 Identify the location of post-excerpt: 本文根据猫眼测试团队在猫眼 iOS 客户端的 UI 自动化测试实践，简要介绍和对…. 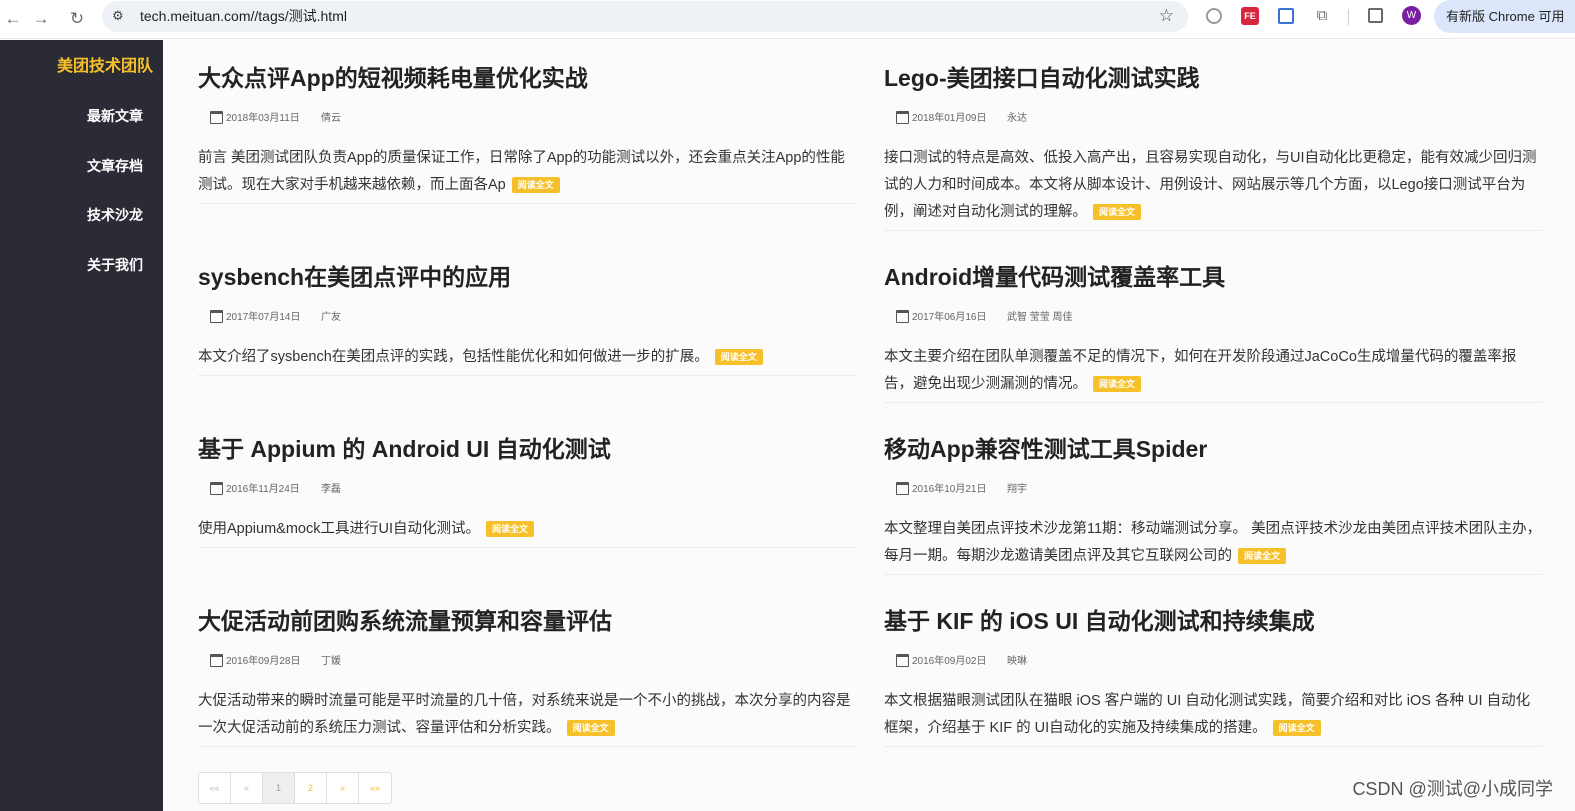
(1213, 717).